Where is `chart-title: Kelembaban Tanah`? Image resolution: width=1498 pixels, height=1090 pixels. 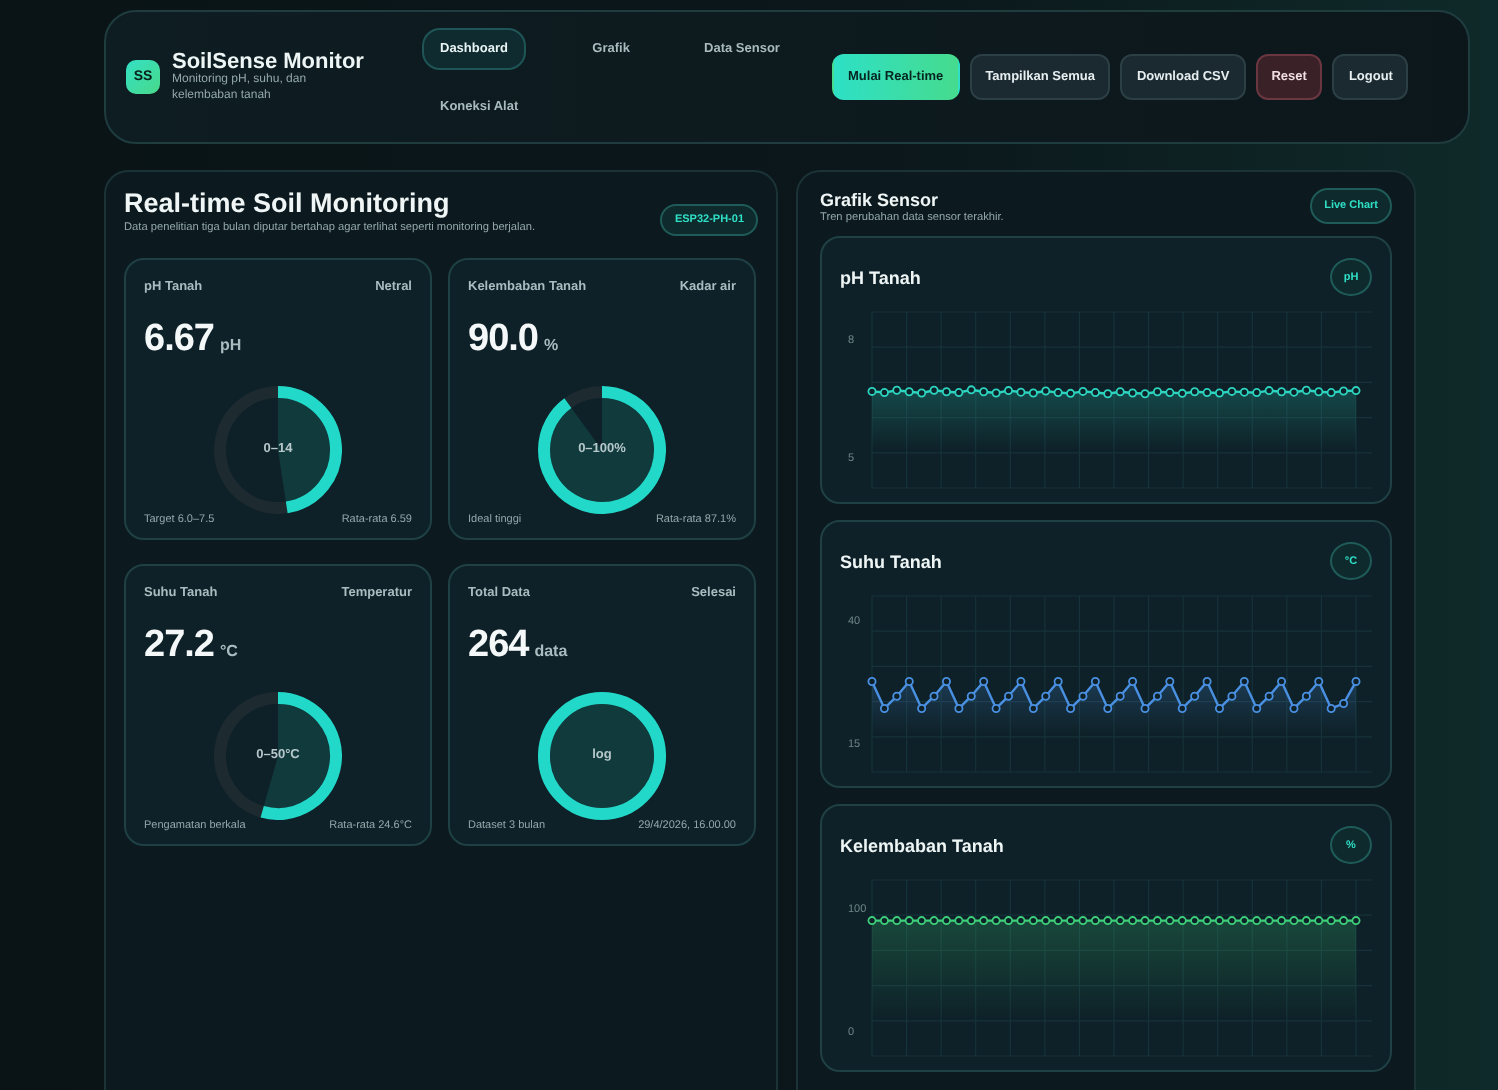
chart-title: Kelembaban Tanah is located at coordinates (922, 845).